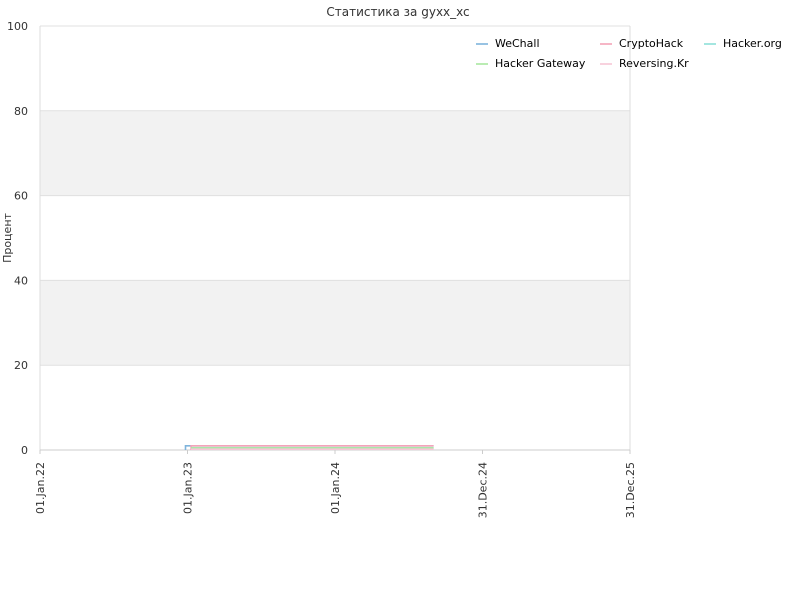 Image resolution: width=800 pixels, height=600 pixels. What do you see at coordinates (483, 490) in the screenshot?
I see `x-tick-label: 31.Dec.24` at bounding box center [483, 490].